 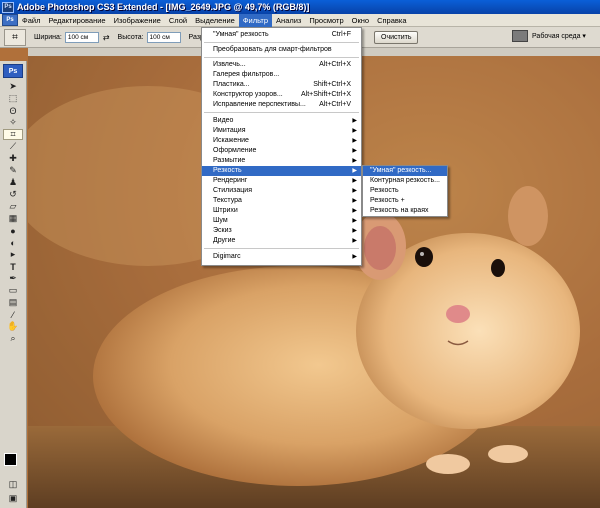 What do you see at coordinates (520, 36) in the screenshot?
I see `workspace-icon` at bounding box center [520, 36].